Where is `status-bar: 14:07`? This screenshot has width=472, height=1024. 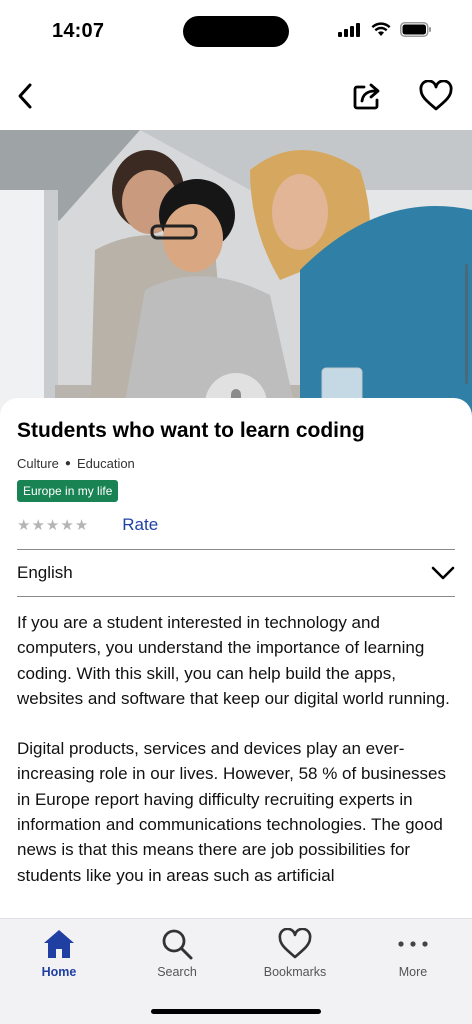
status-bar: 14:07 is located at coordinates (236, 31).